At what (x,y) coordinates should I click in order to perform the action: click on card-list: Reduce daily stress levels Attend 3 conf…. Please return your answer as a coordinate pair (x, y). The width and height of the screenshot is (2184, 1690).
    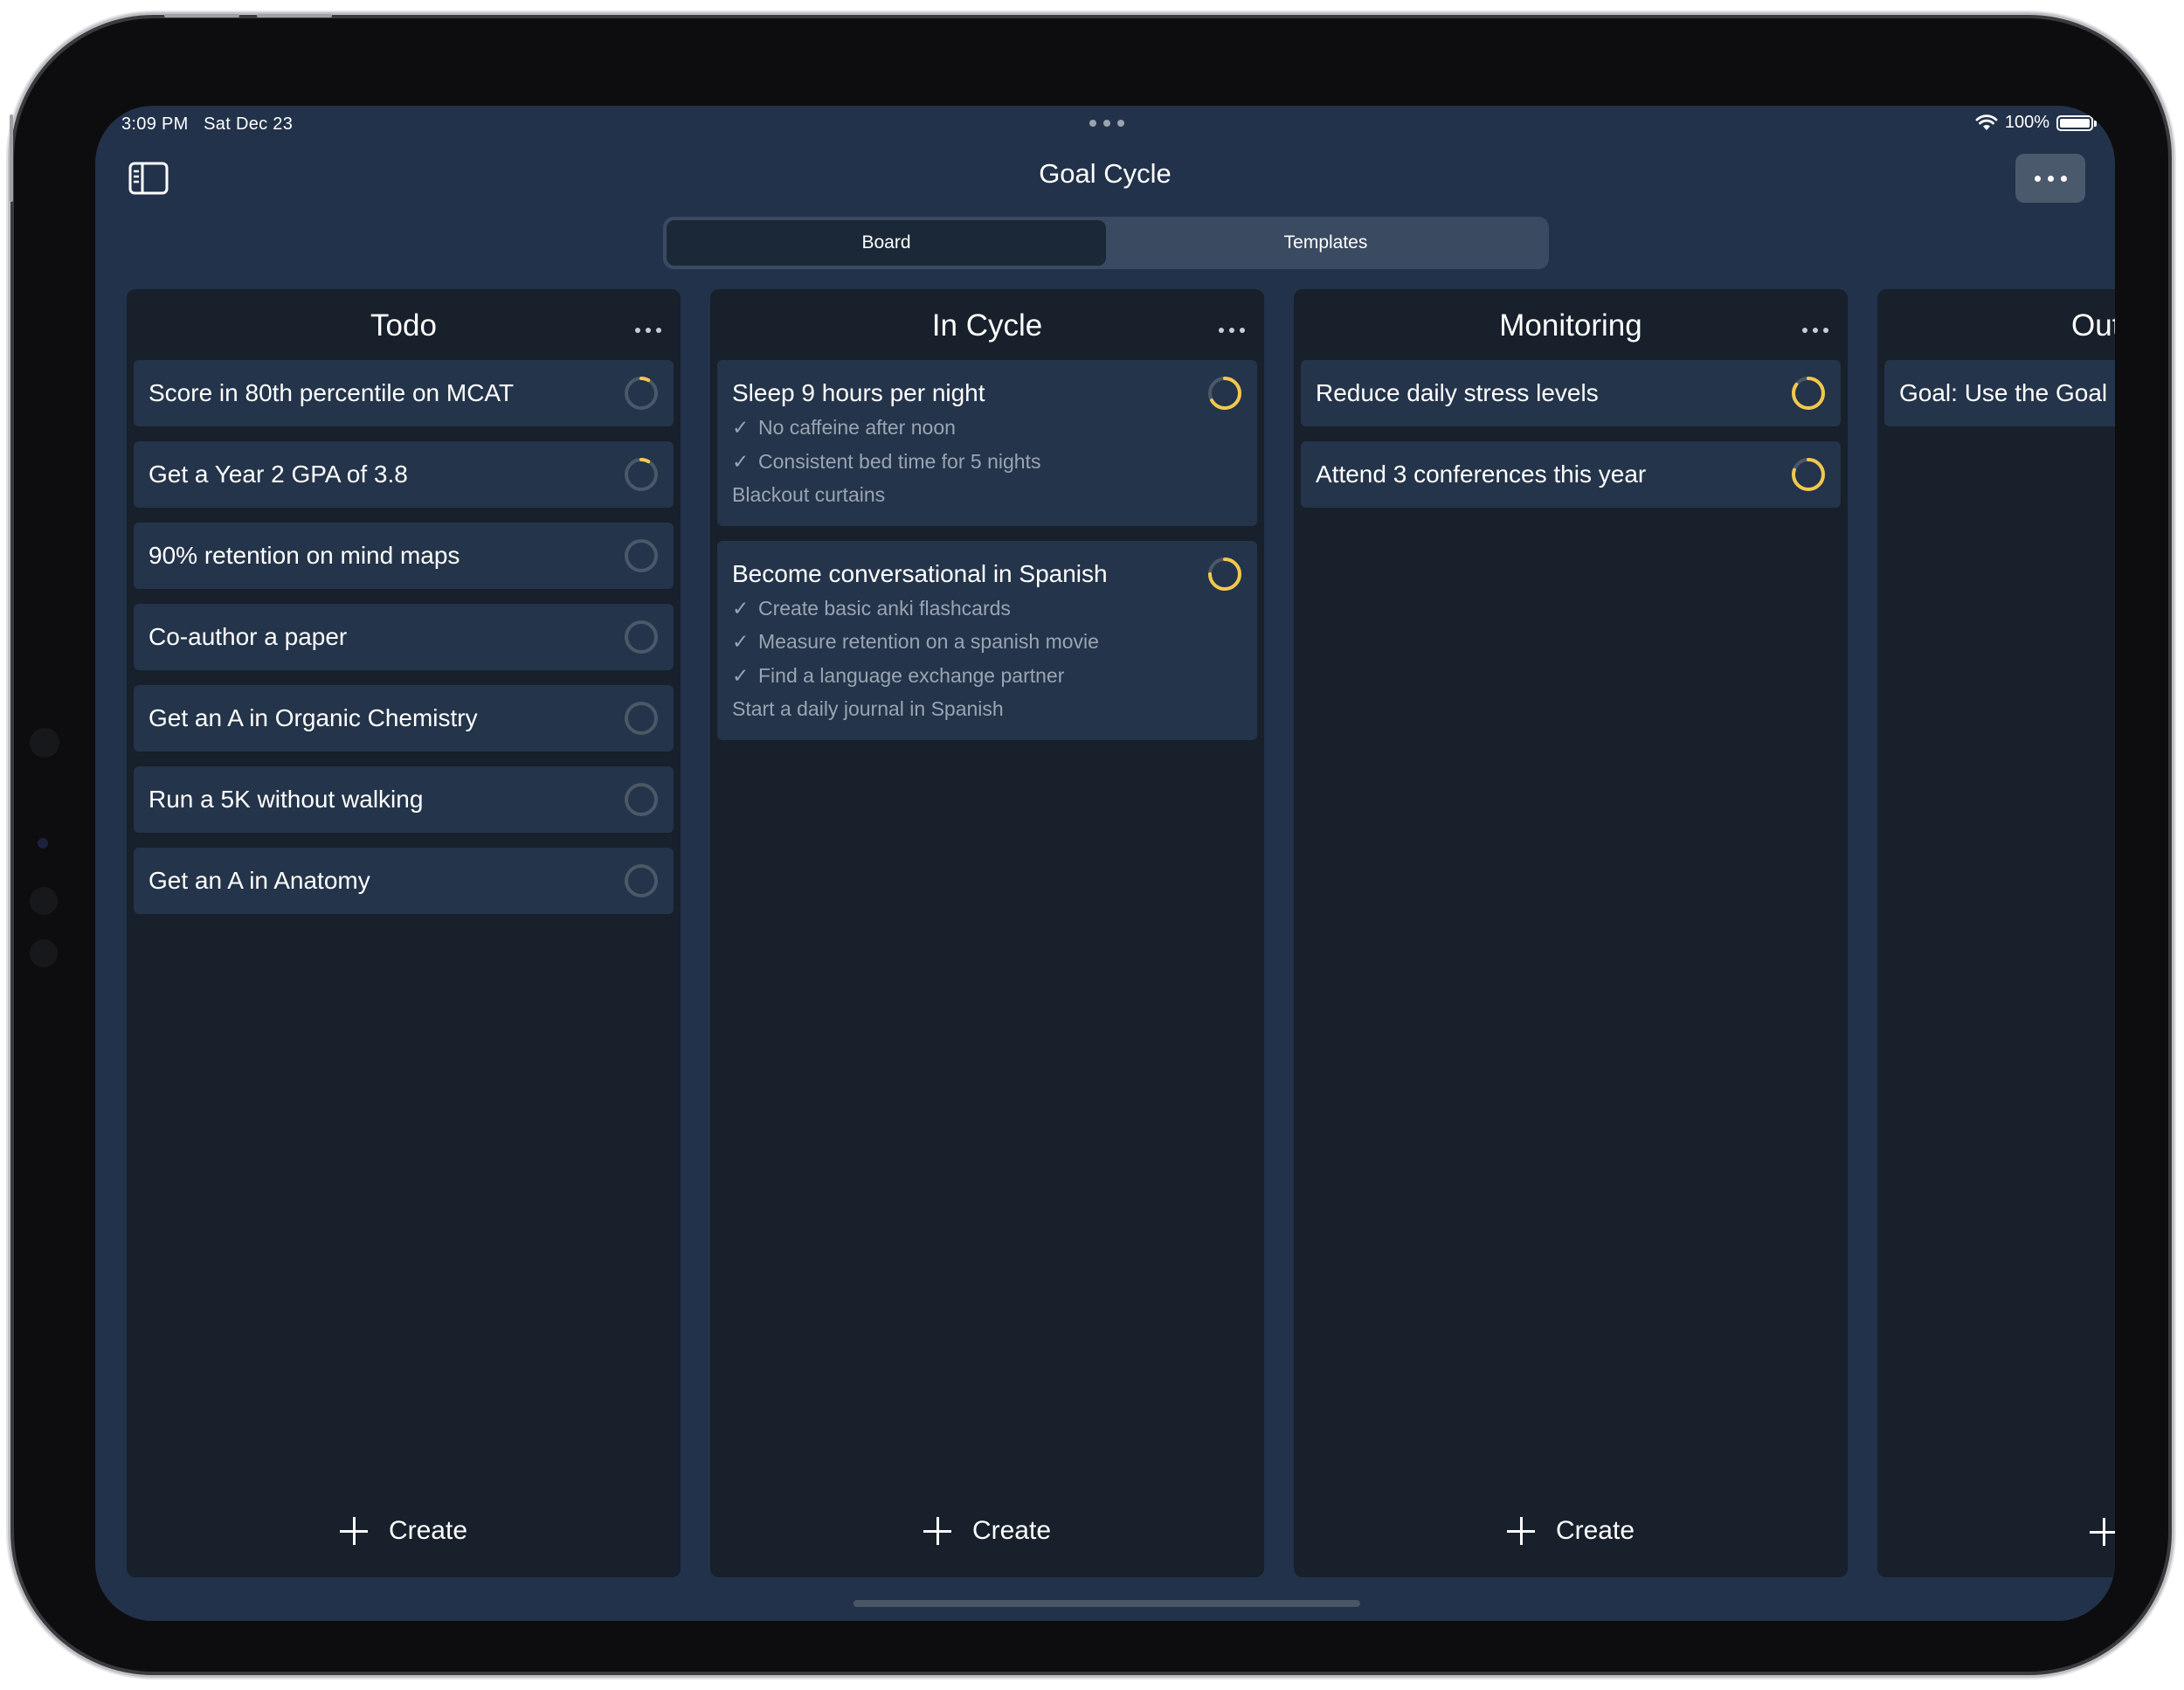
    Looking at the image, I should click on (1571, 434).